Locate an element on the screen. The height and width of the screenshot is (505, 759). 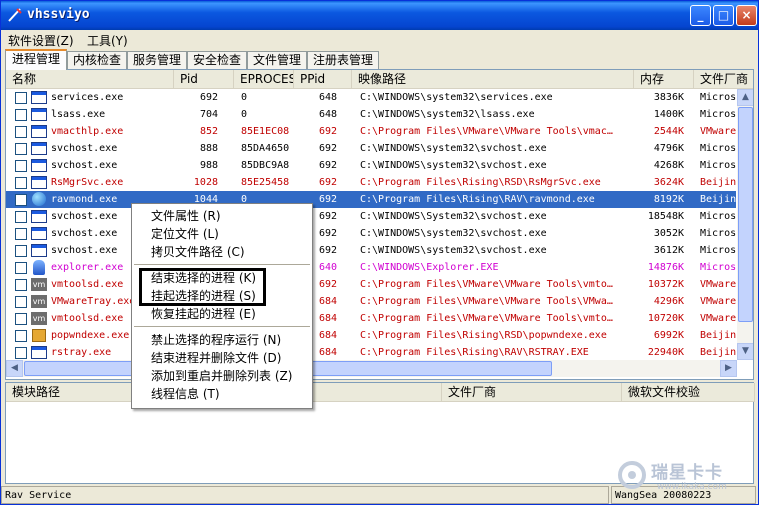
scroll-right-icon: ▶ is located at coordinates (728, 368).